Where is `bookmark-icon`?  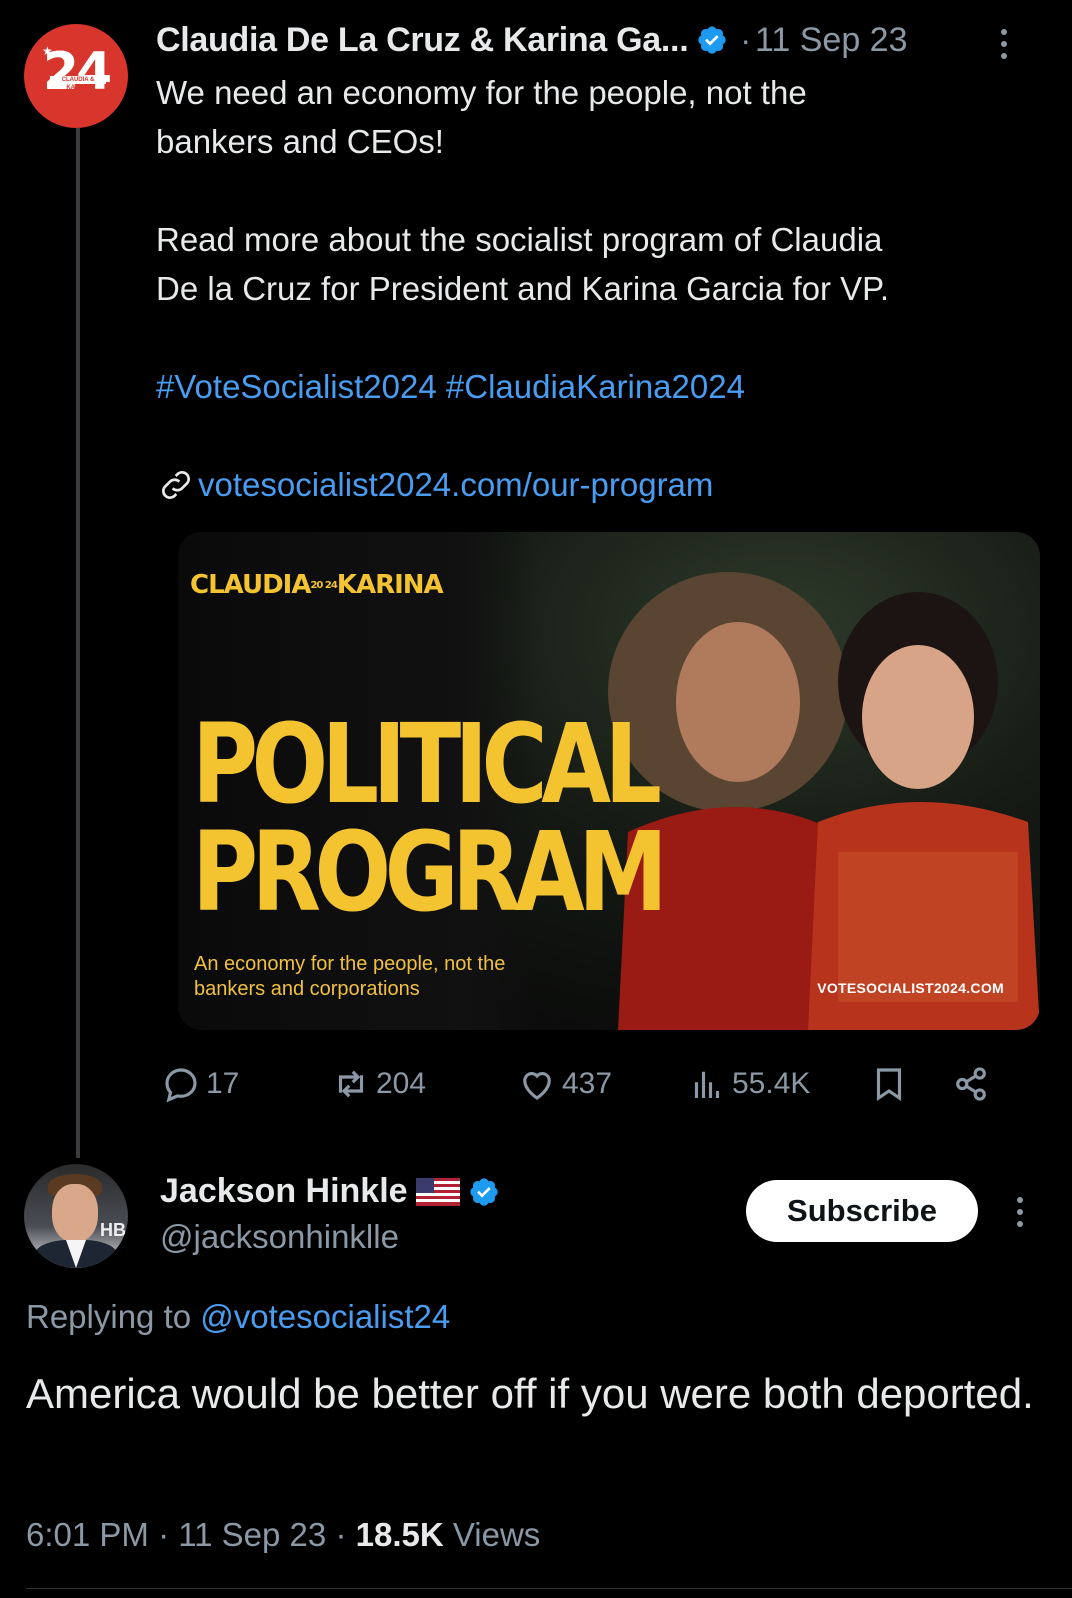 bookmark-icon is located at coordinates (889, 1084).